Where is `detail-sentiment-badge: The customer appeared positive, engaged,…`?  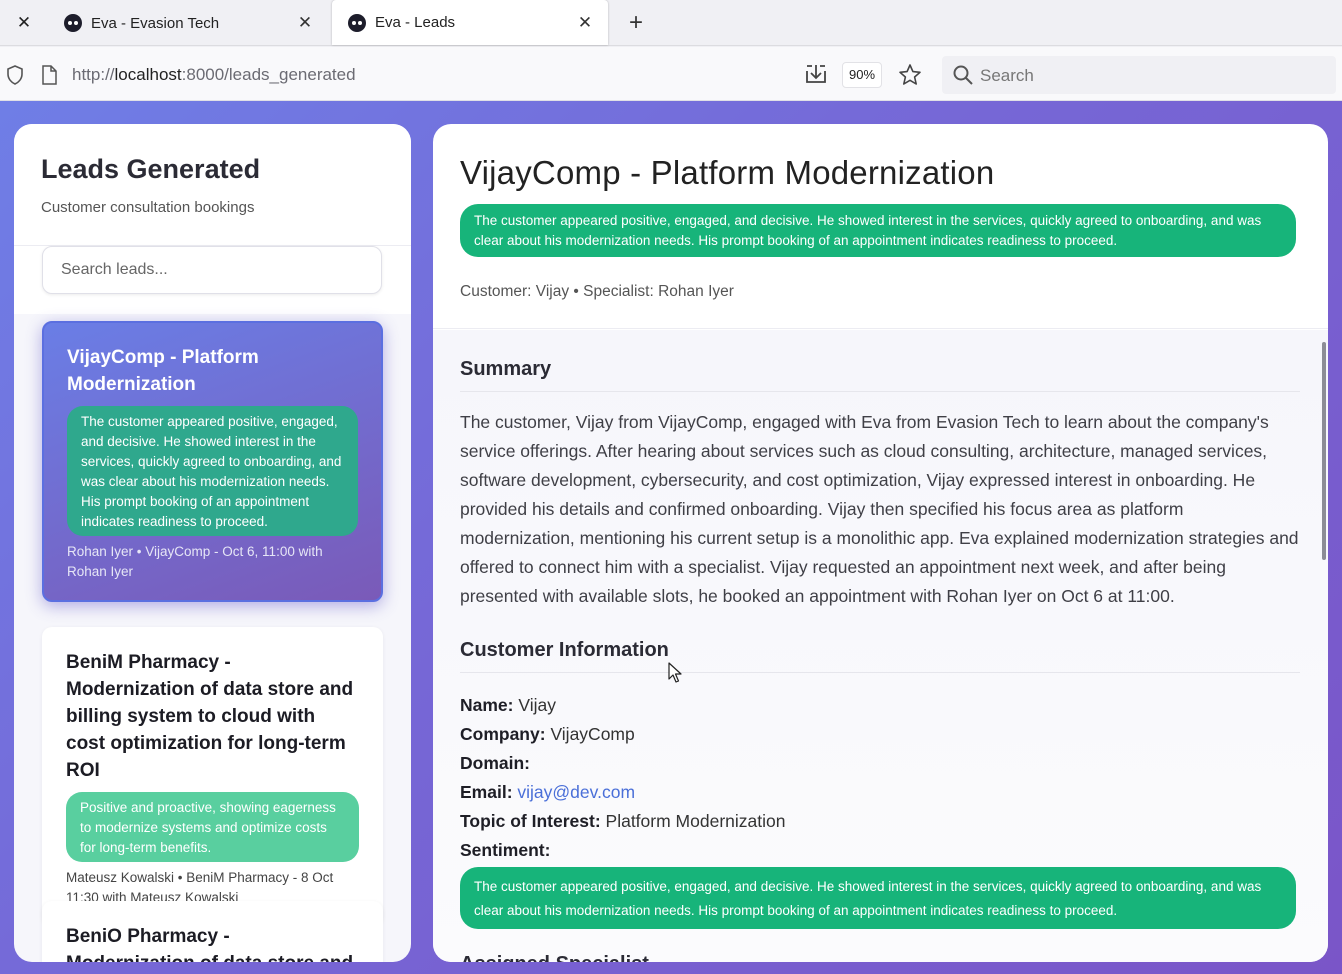
detail-sentiment-badge: The customer appeared positive, engaged,… is located at coordinates (878, 230).